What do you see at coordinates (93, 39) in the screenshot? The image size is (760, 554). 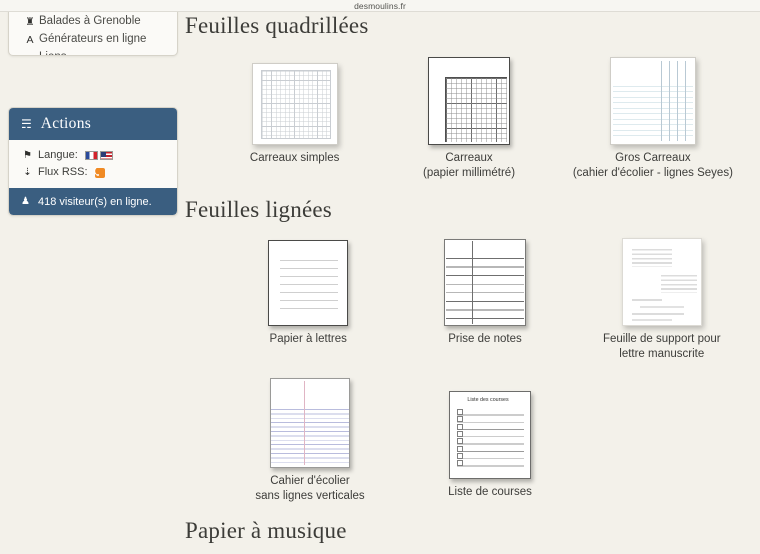 I see `sidebar-item-label: Générateurs en ligne` at bounding box center [93, 39].